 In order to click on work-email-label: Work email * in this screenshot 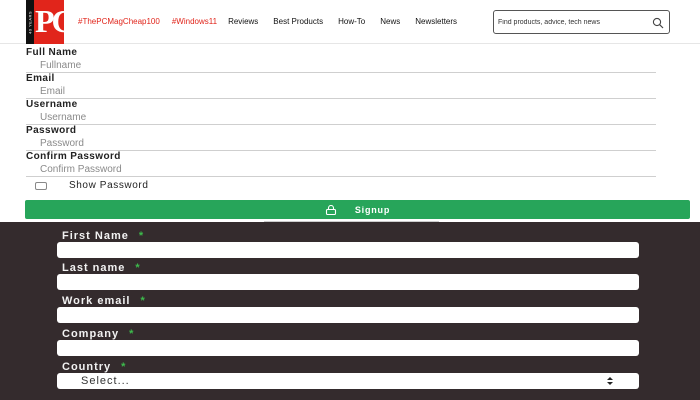, I will do `click(104, 301)`.